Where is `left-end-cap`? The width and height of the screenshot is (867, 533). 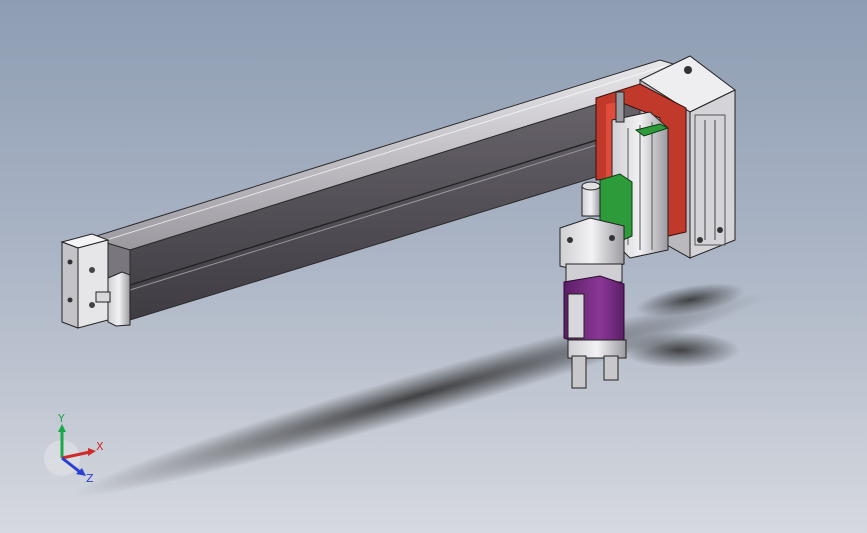 left-end-cap is located at coordinates (85, 281).